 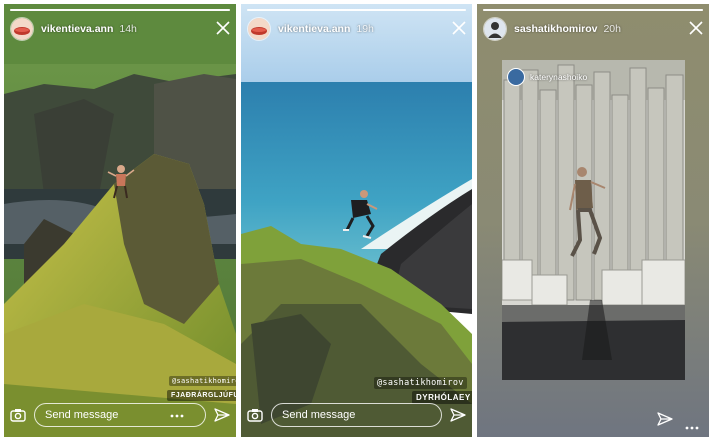 I want to click on story-header: sashatikhomirov 20h, so click(x=593, y=29).